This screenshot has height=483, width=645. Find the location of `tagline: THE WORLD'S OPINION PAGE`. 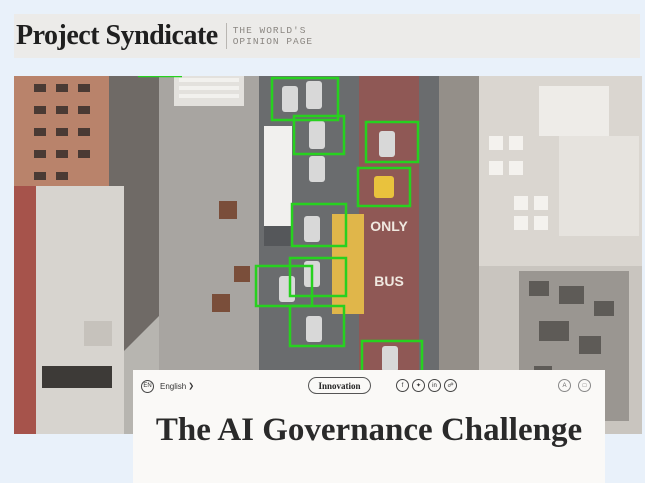

tagline: THE WORLD'S OPINION PAGE is located at coordinates (269, 36).